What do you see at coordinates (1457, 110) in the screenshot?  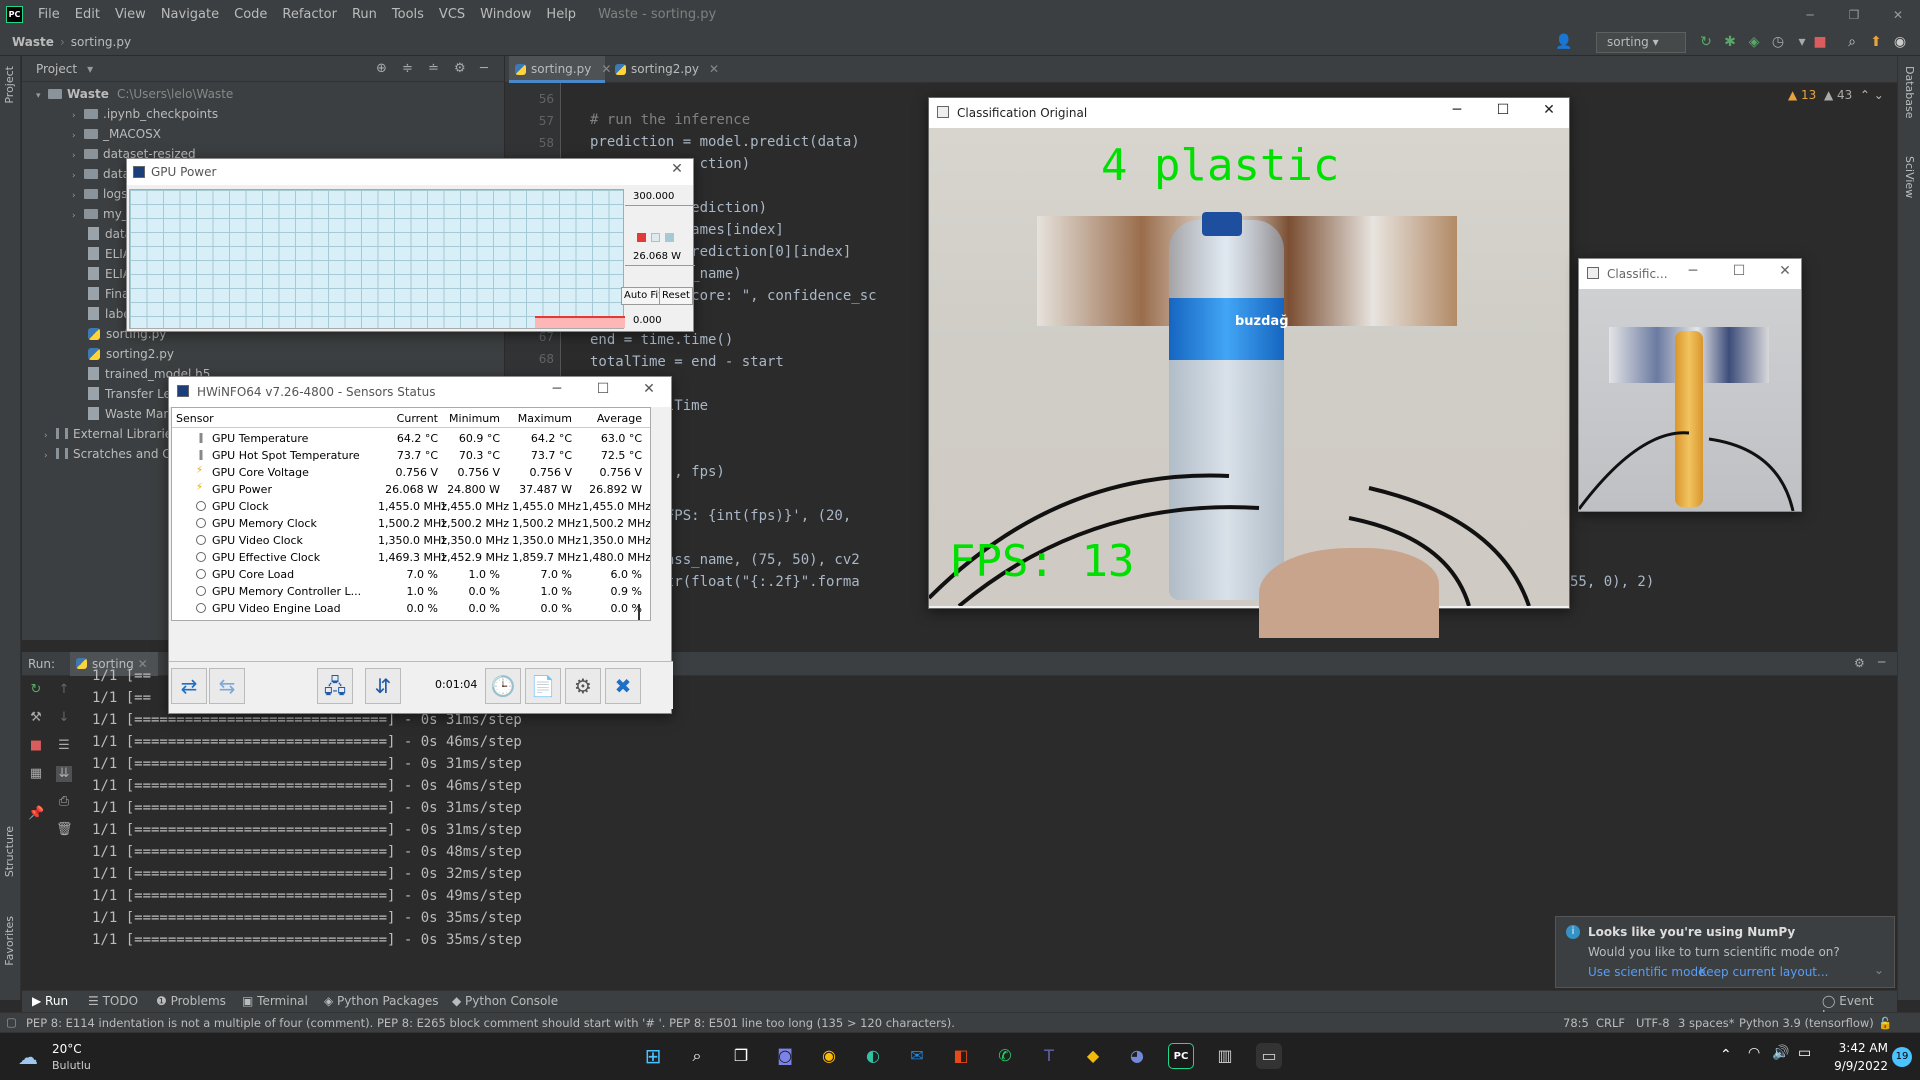 I see `minimize-icon: ─` at bounding box center [1457, 110].